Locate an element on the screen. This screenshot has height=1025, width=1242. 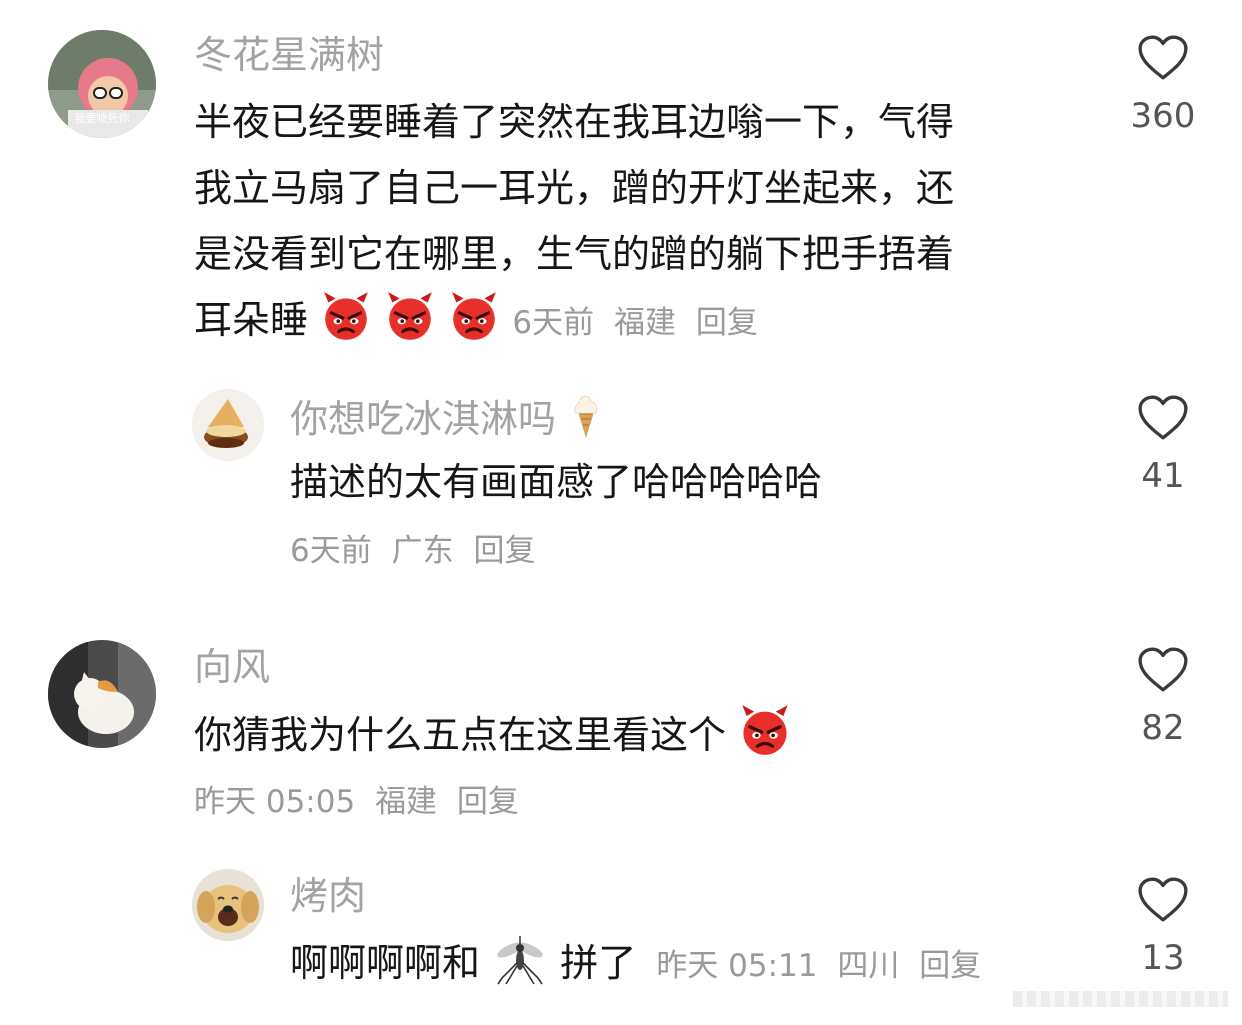
comment-meta: 昨天 05:11 四川 回复 is located at coordinates (823, 966).